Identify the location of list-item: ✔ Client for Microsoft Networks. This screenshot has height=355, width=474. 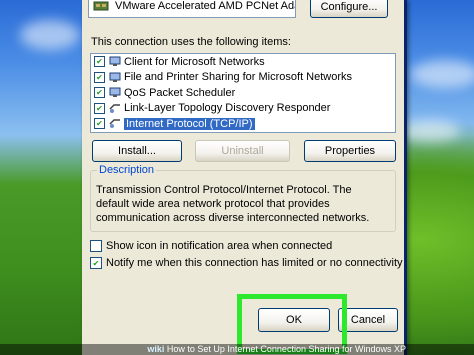
(243, 62).